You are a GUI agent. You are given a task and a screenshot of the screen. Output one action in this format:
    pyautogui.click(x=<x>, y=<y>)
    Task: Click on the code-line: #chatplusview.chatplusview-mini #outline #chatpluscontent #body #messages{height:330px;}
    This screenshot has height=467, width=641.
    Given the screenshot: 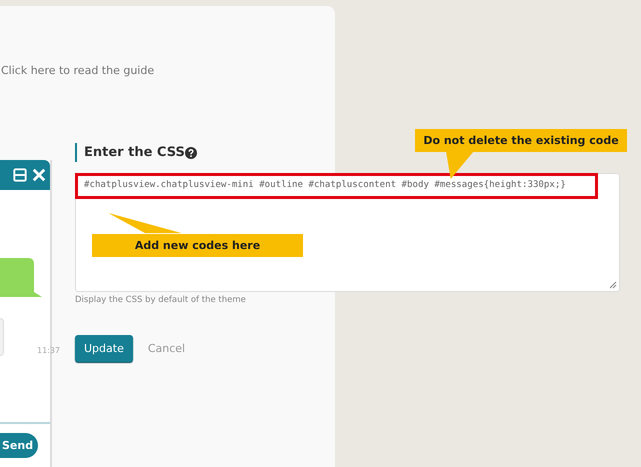 What is the action you would take?
    pyautogui.click(x=325, y=185)
    